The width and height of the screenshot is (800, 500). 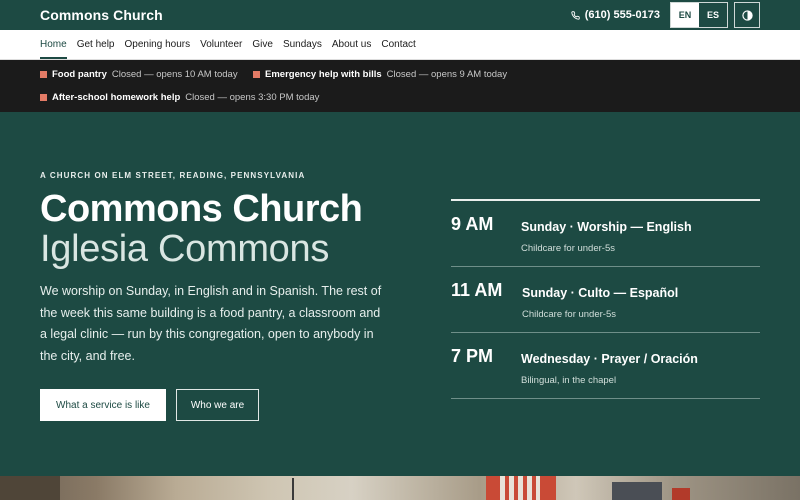 What do you see at coordinates (101, 15) in the screenshot?
I see `site-brand: Commons Church` at bounding box center [101, 15].